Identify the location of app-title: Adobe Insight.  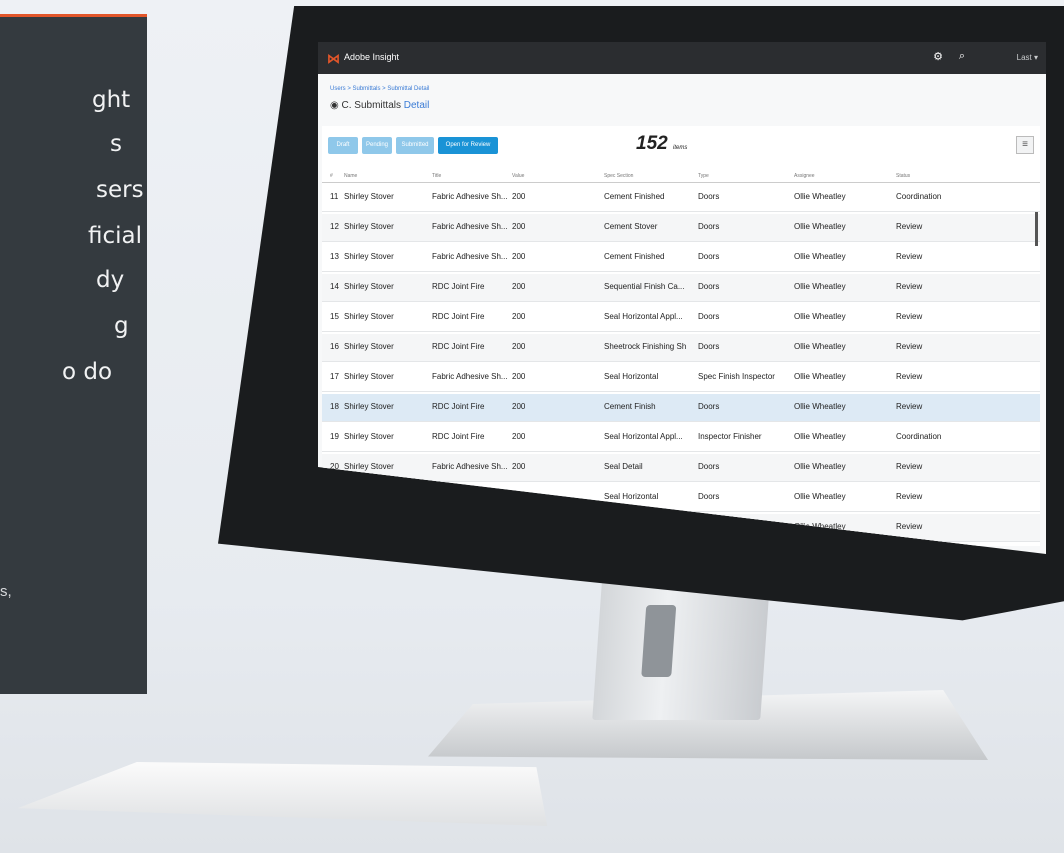
(372, 57).